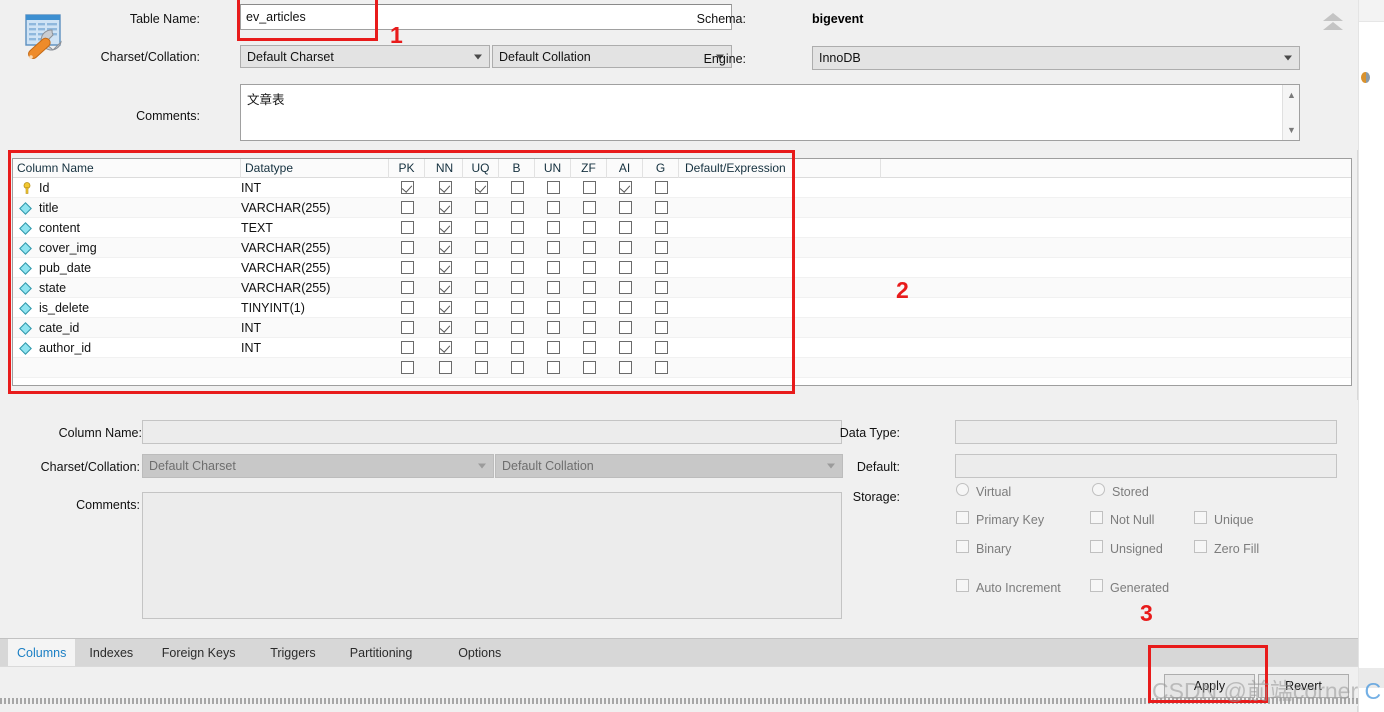 Image resolution: width=1384 pixels, height=712 pixels. Describe the element at coordinates (315, 308) in the screenshot. I see `cell-datatype: TINYINT(1)` at that location.